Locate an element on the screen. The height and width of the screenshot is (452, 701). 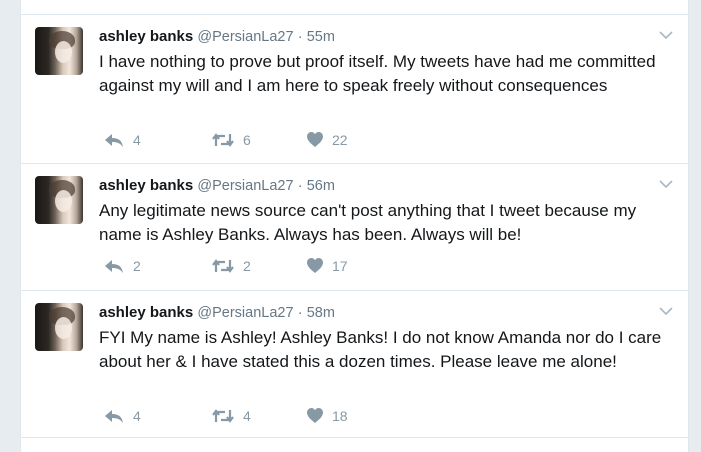
tweet-header: ashley banks @PersianLa27 · 58m is located at coordinates (217, 313).